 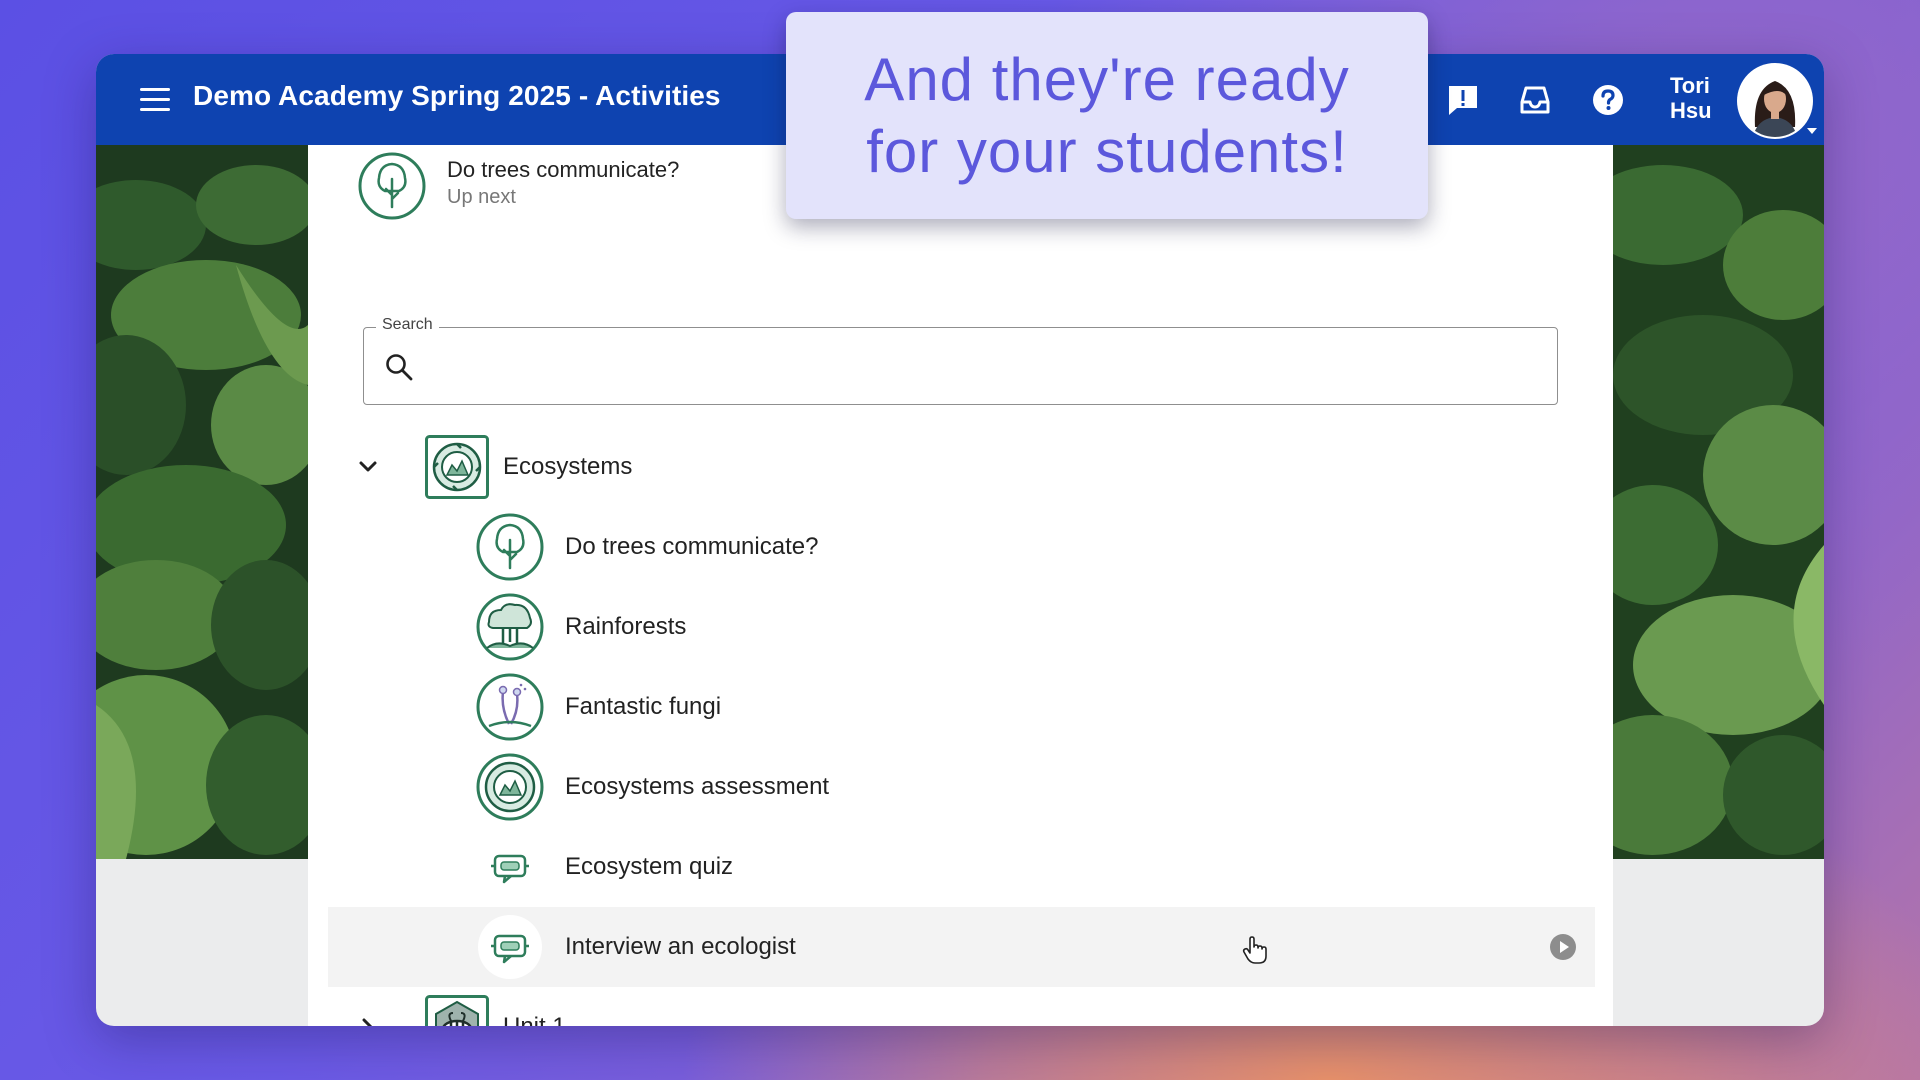 I want to click on unit-row-unit-1: Unit 1, so click(x=961, y=1006).